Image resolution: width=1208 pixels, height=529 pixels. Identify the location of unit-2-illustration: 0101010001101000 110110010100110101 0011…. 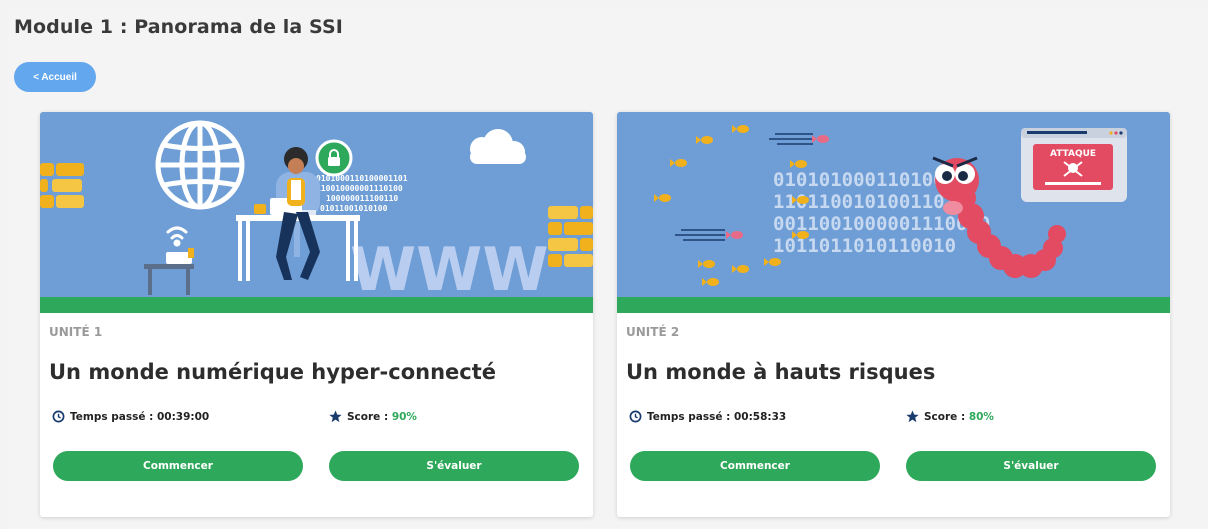
(890, 205).